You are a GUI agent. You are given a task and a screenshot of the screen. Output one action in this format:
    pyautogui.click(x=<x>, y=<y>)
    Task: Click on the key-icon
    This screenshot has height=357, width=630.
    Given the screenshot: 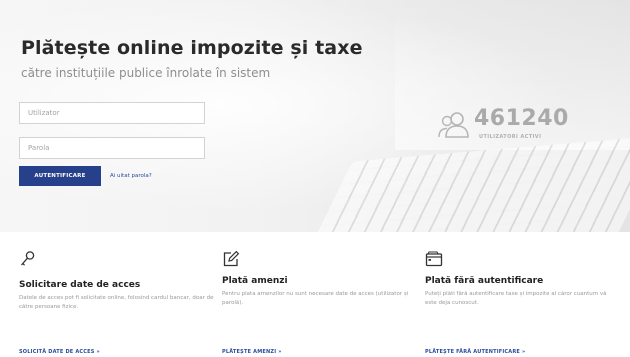 What is the action you would take?
    pyautogui.click(x=28, y=258)
    